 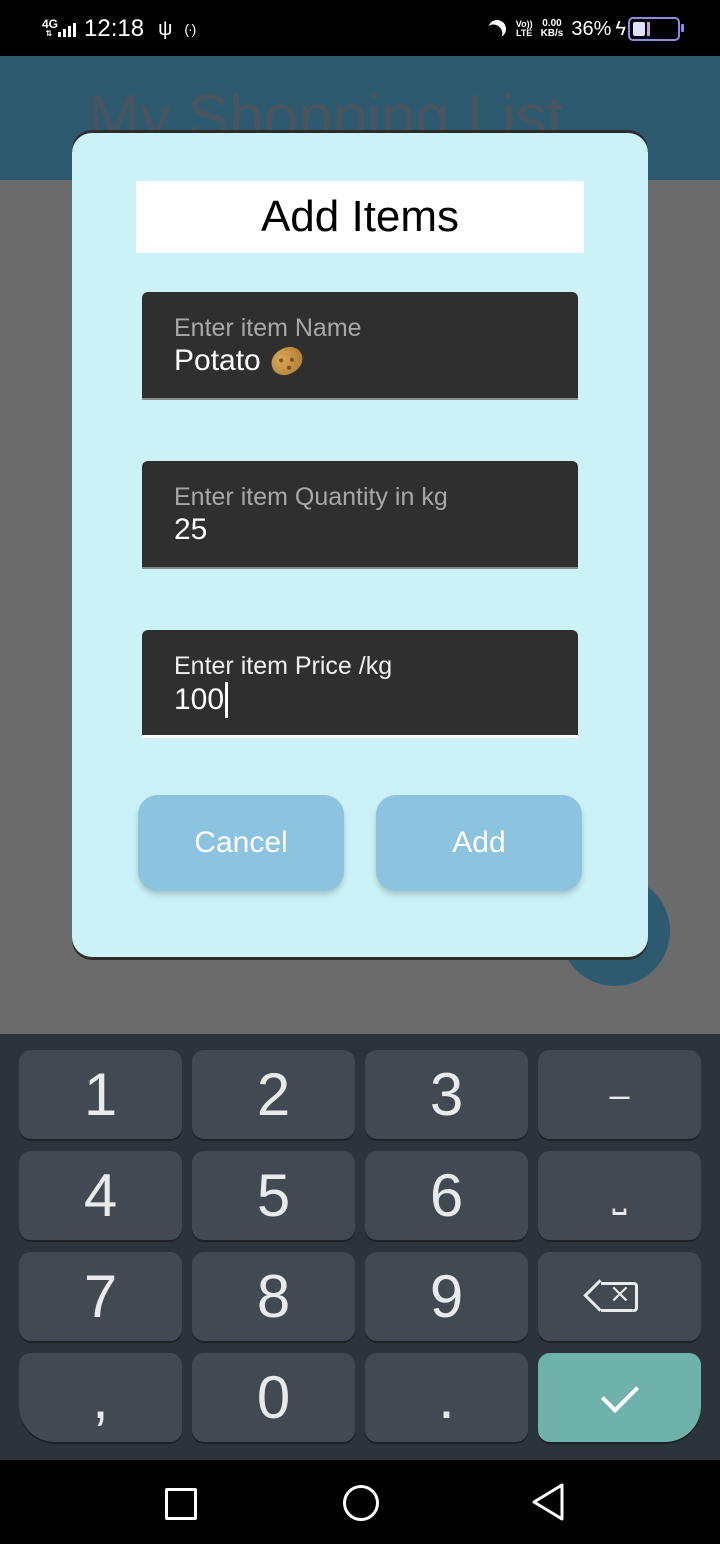 I want to click on key-backspace: ×, so click(x=619, y=1296).